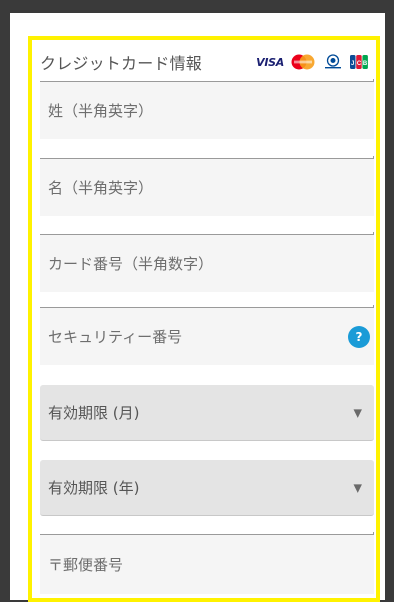 Image resolution: width=394 pixels, height=602 pixels. What do you see at coordinates (333, 62) in the screenshot?
I see `diners-club-logo-icon` at bounding box center [333, 62].